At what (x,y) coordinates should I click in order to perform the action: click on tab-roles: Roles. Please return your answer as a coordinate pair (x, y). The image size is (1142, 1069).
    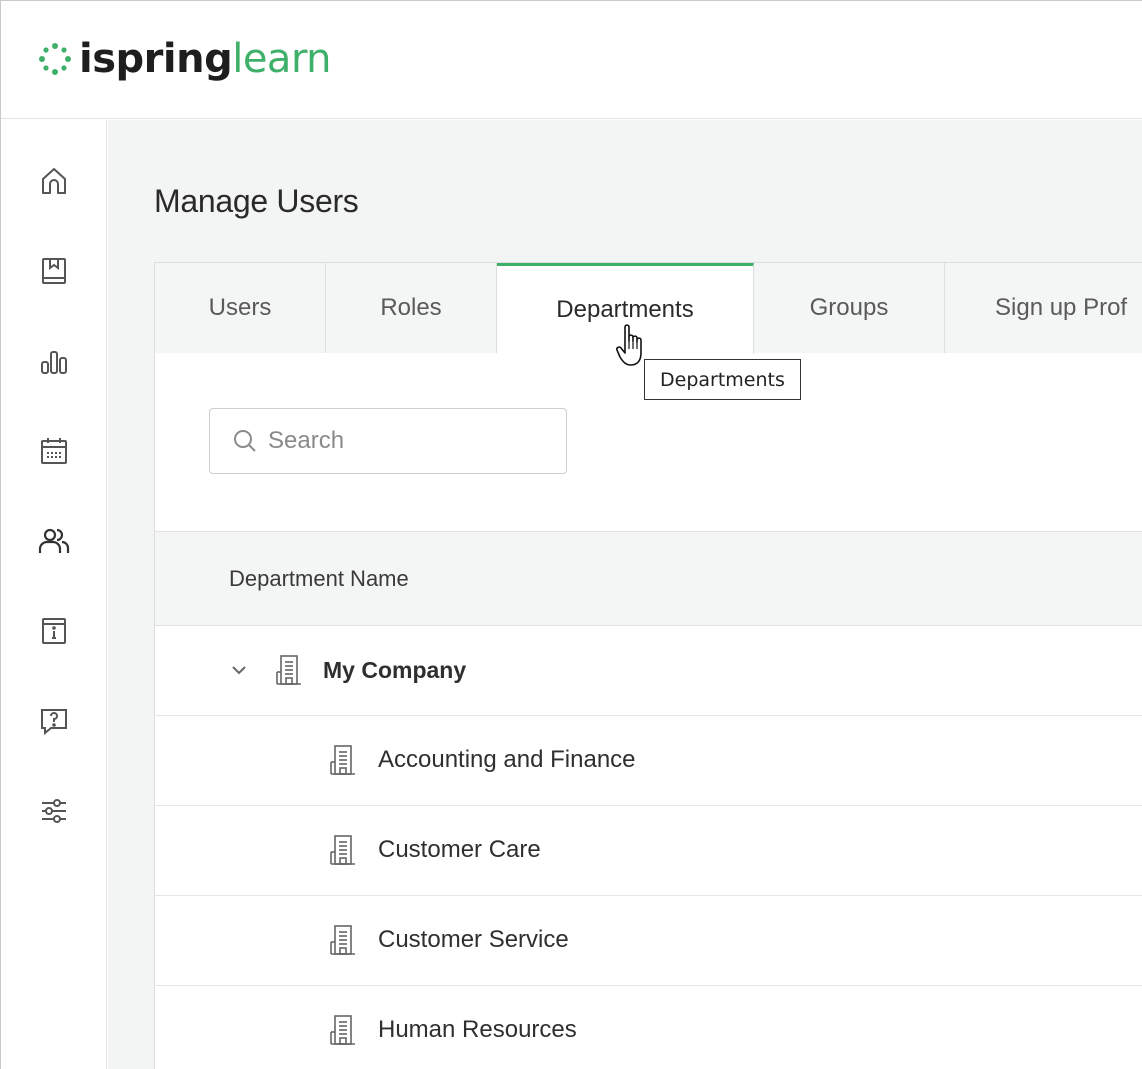
    Looking at the image, I should click on (411, 308).